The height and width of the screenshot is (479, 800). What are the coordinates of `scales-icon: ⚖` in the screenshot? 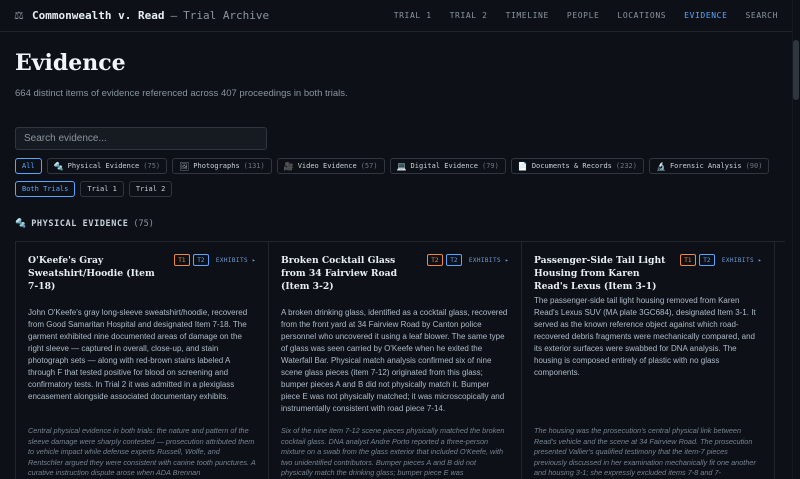 It's located at (19, 16).